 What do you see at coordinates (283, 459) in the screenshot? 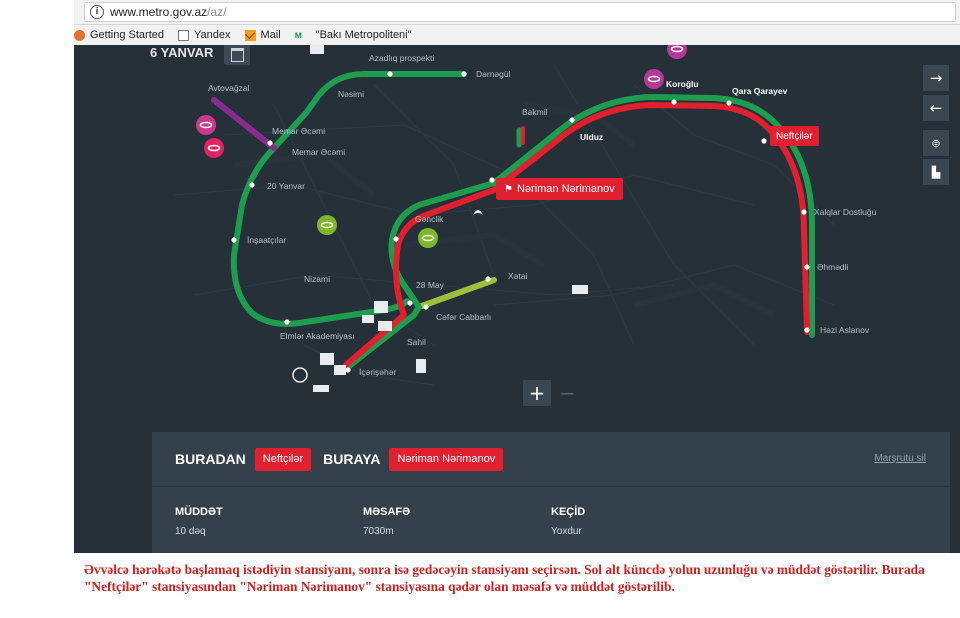
I see `from-station-chip: Neftçilər` at bounding box center [283, 459].